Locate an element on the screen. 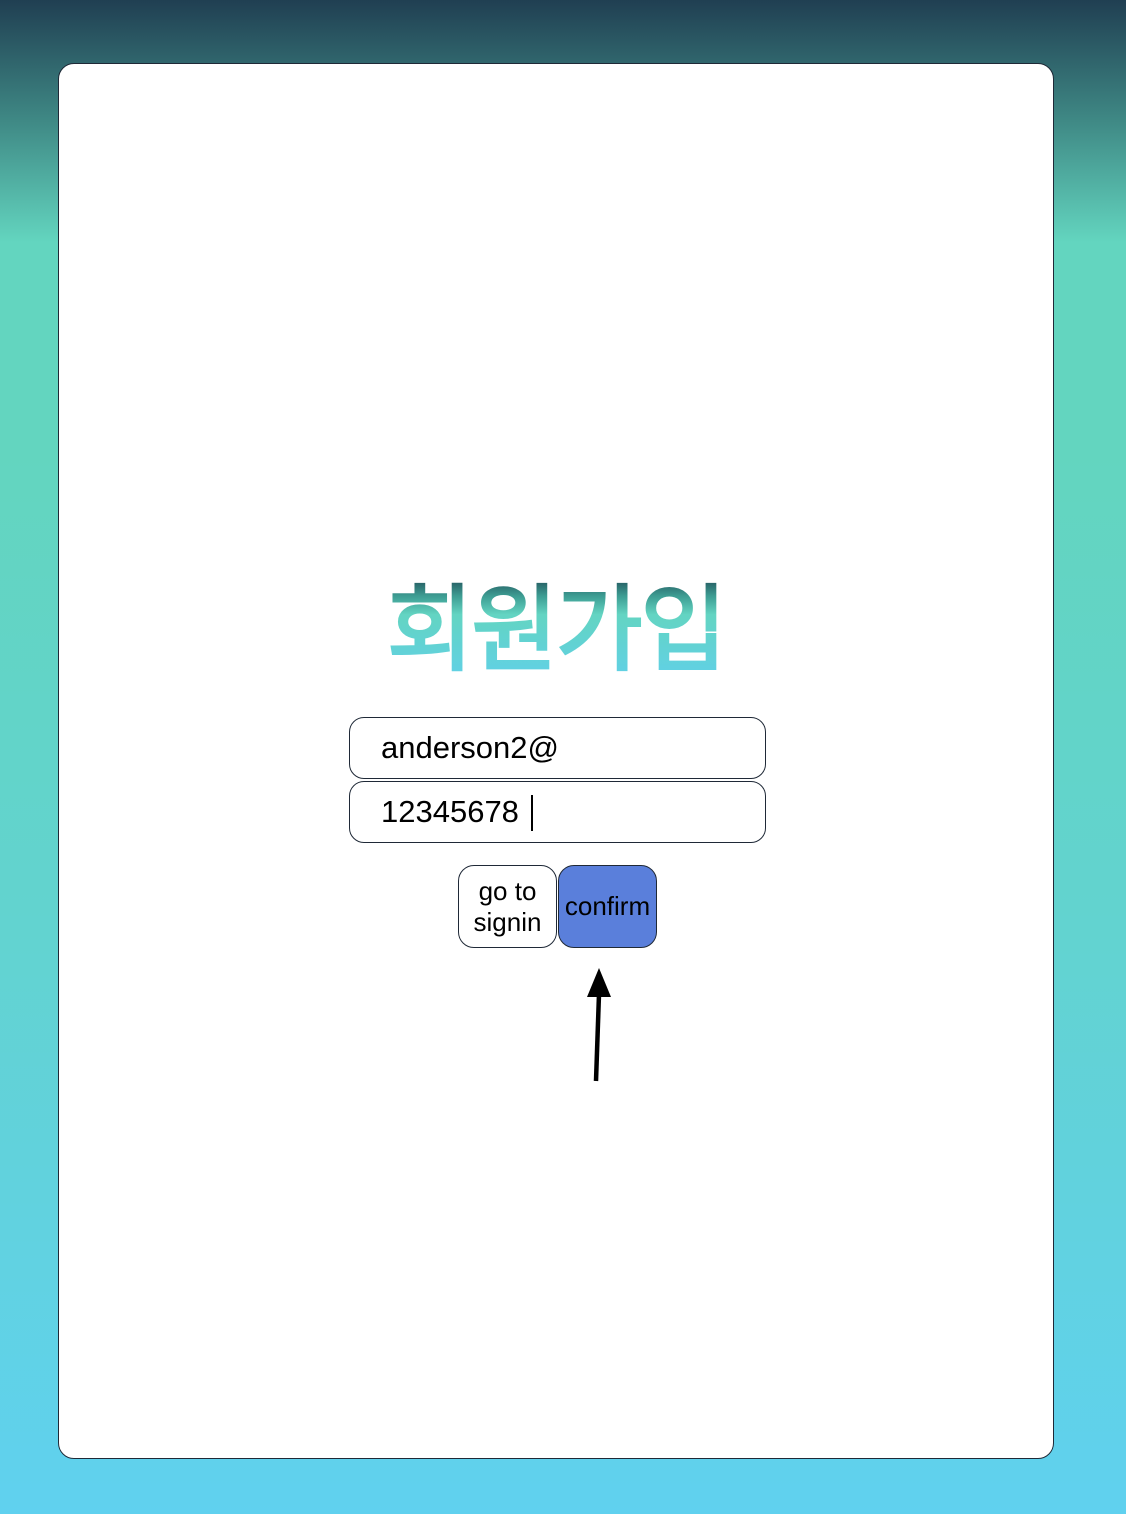 The height and width of the screenshot is (1514, 1126). confirm-button: confirm is located at coordinates (607, 906).